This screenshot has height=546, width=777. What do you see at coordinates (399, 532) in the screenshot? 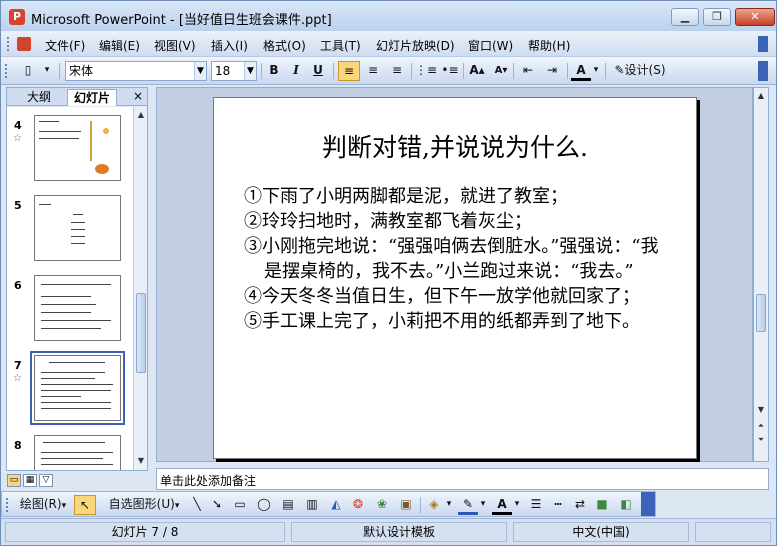
I see `status-template: 默认设计模板` at bounding box center [399, 532].